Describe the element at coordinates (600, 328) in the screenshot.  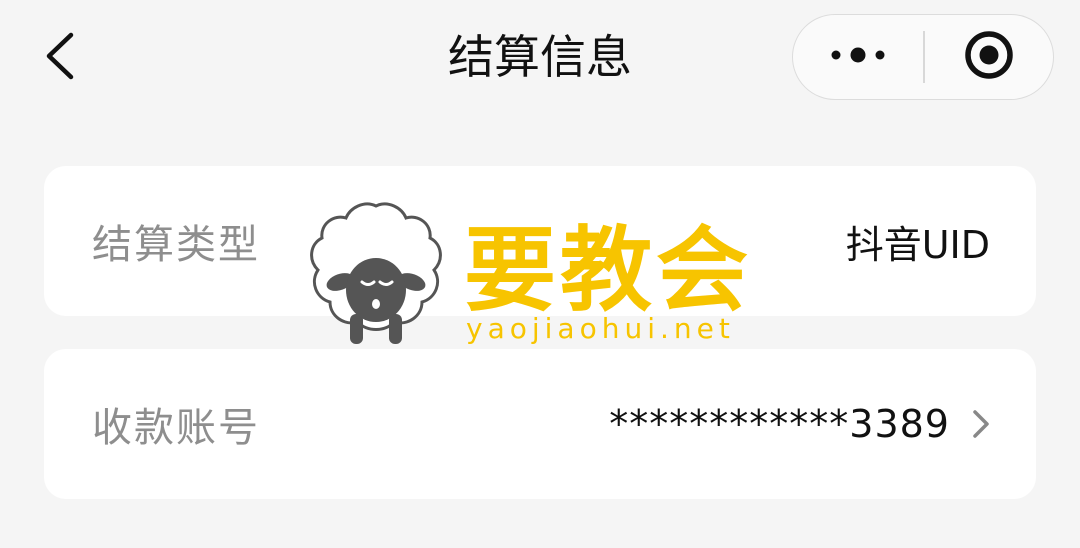
I see `watermark-brand-url: yaojiaohui.net` at that location.